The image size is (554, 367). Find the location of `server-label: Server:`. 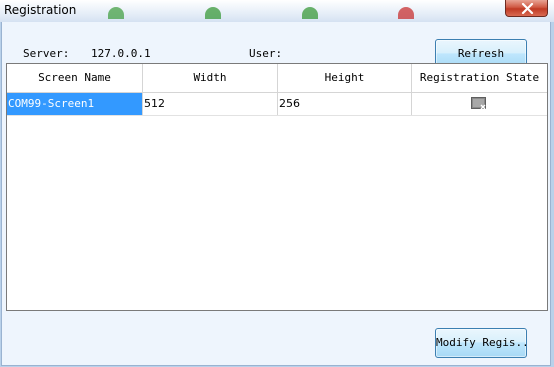

server-label: Server: is located at coordinates (46, 53).